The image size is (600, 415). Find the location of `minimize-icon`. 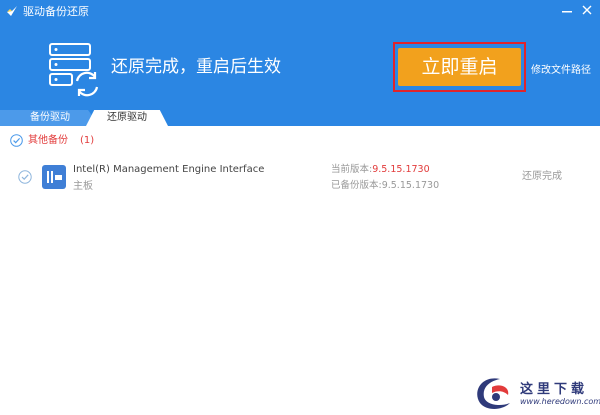

minimize-icon is located at coordinates (567, 11).